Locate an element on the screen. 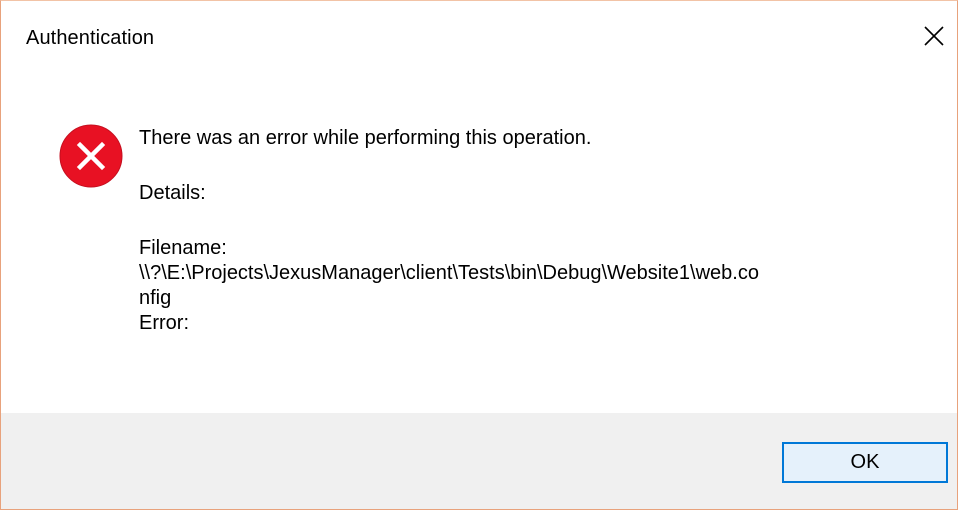 This screenshot has width=958, height=510. close-icon is located at coordinates (934, 36).